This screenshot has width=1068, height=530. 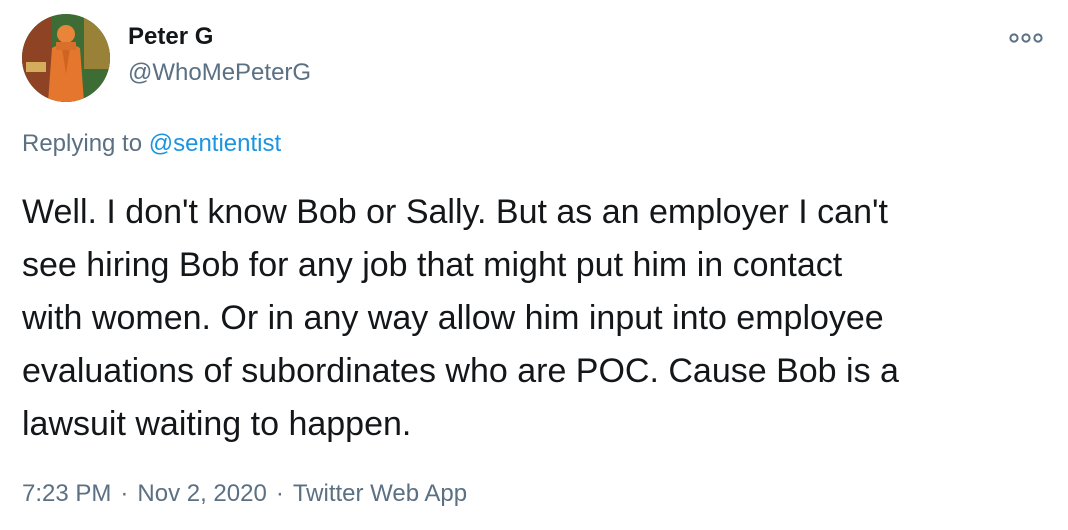 I want to click on author-handle: @WhoMePeterG, so click(x=219, y=73).